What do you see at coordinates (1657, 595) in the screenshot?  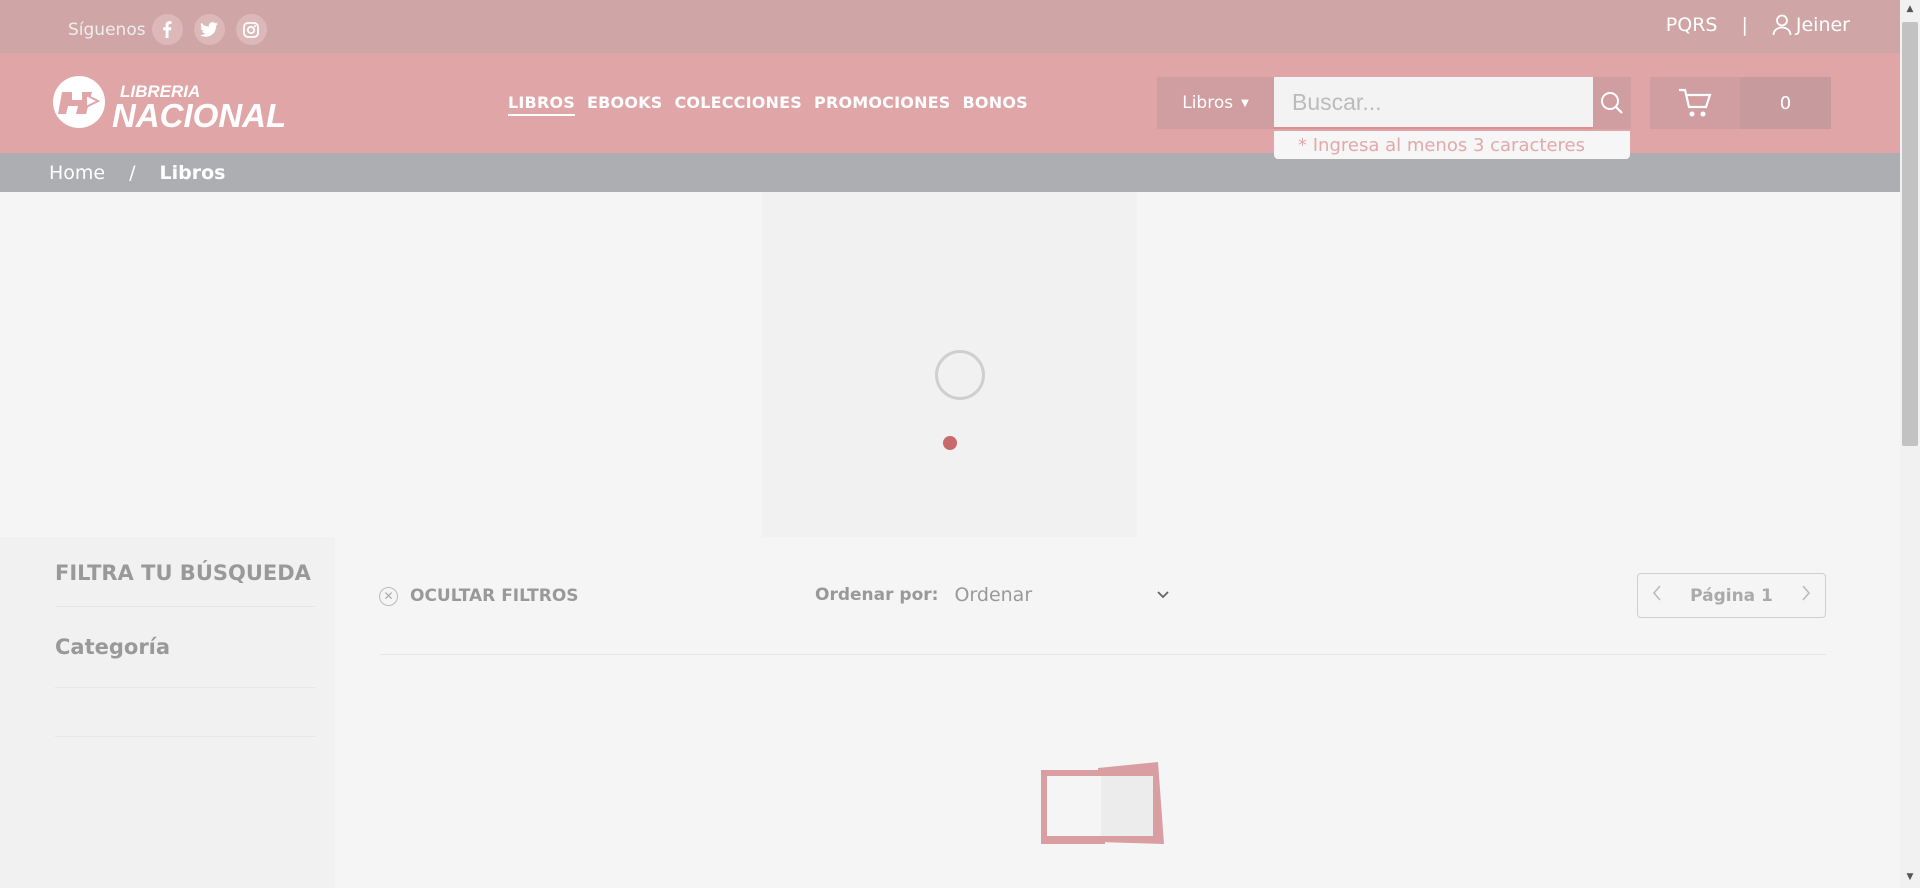 I see `prev-page-icon` at bounding box center [1657, 595].